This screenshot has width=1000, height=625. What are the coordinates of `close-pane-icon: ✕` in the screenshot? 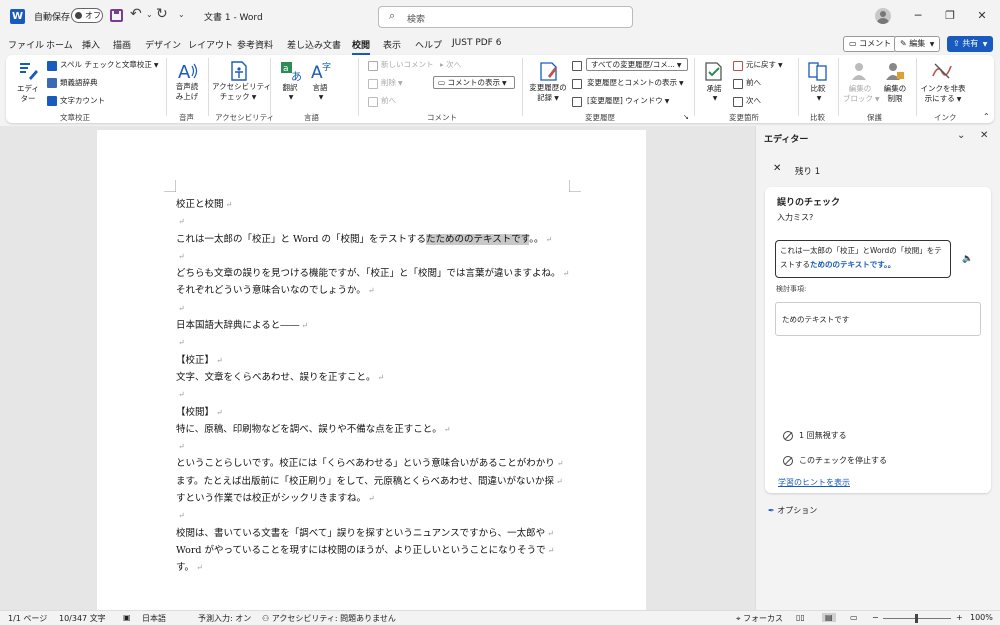 It's located at (984, 135).